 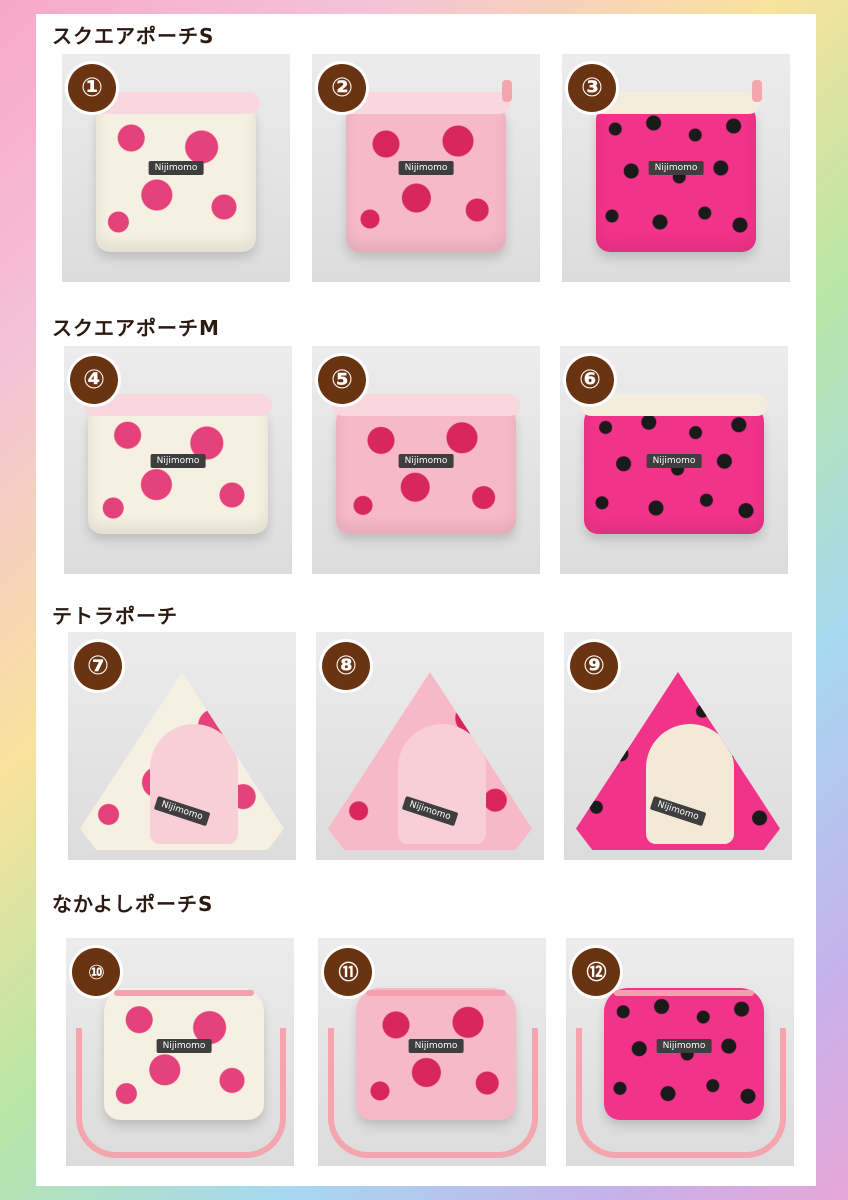 I want to click on nakayoshi-pouch-pink: Nijimomo, so click(x=436, y=1054).